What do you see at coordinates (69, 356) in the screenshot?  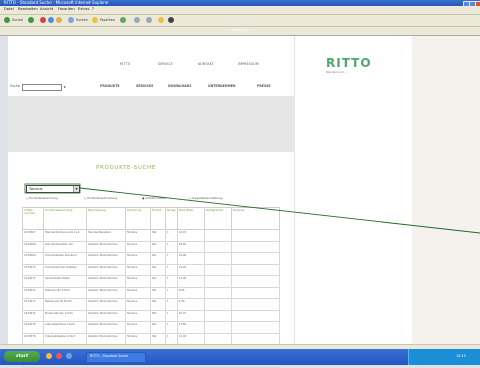 I see `quicklaunch-desktop-icon` at bounding box center [69, 356].